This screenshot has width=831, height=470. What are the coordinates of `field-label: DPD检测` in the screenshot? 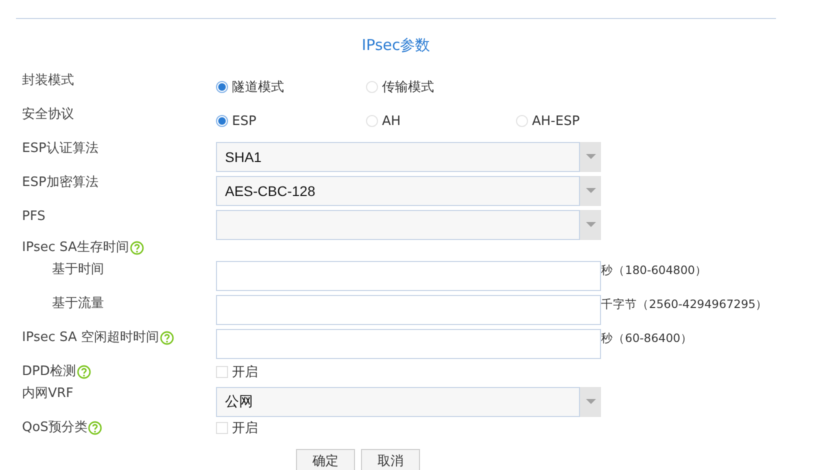 It's located at (49, 372).